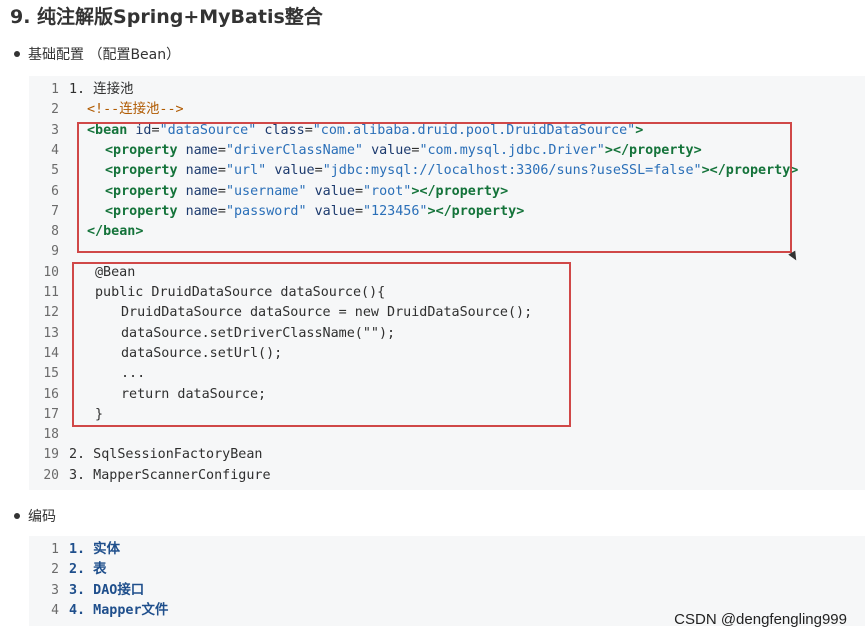  Describe the element at coordinates (107, 590) in the screenshot. I see `code-text: 3. DAO接口` at that location.